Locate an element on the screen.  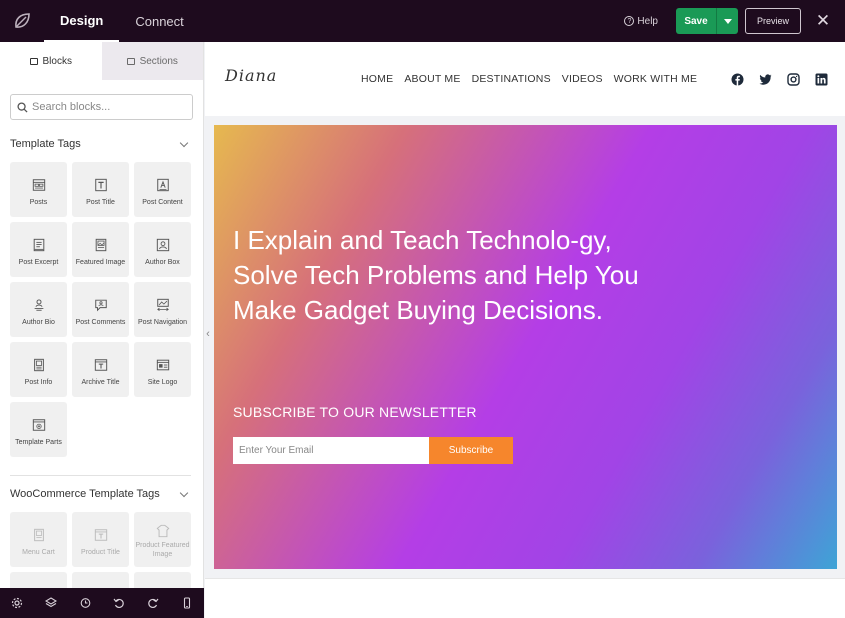
next-section is located at coordinates (525, 598).